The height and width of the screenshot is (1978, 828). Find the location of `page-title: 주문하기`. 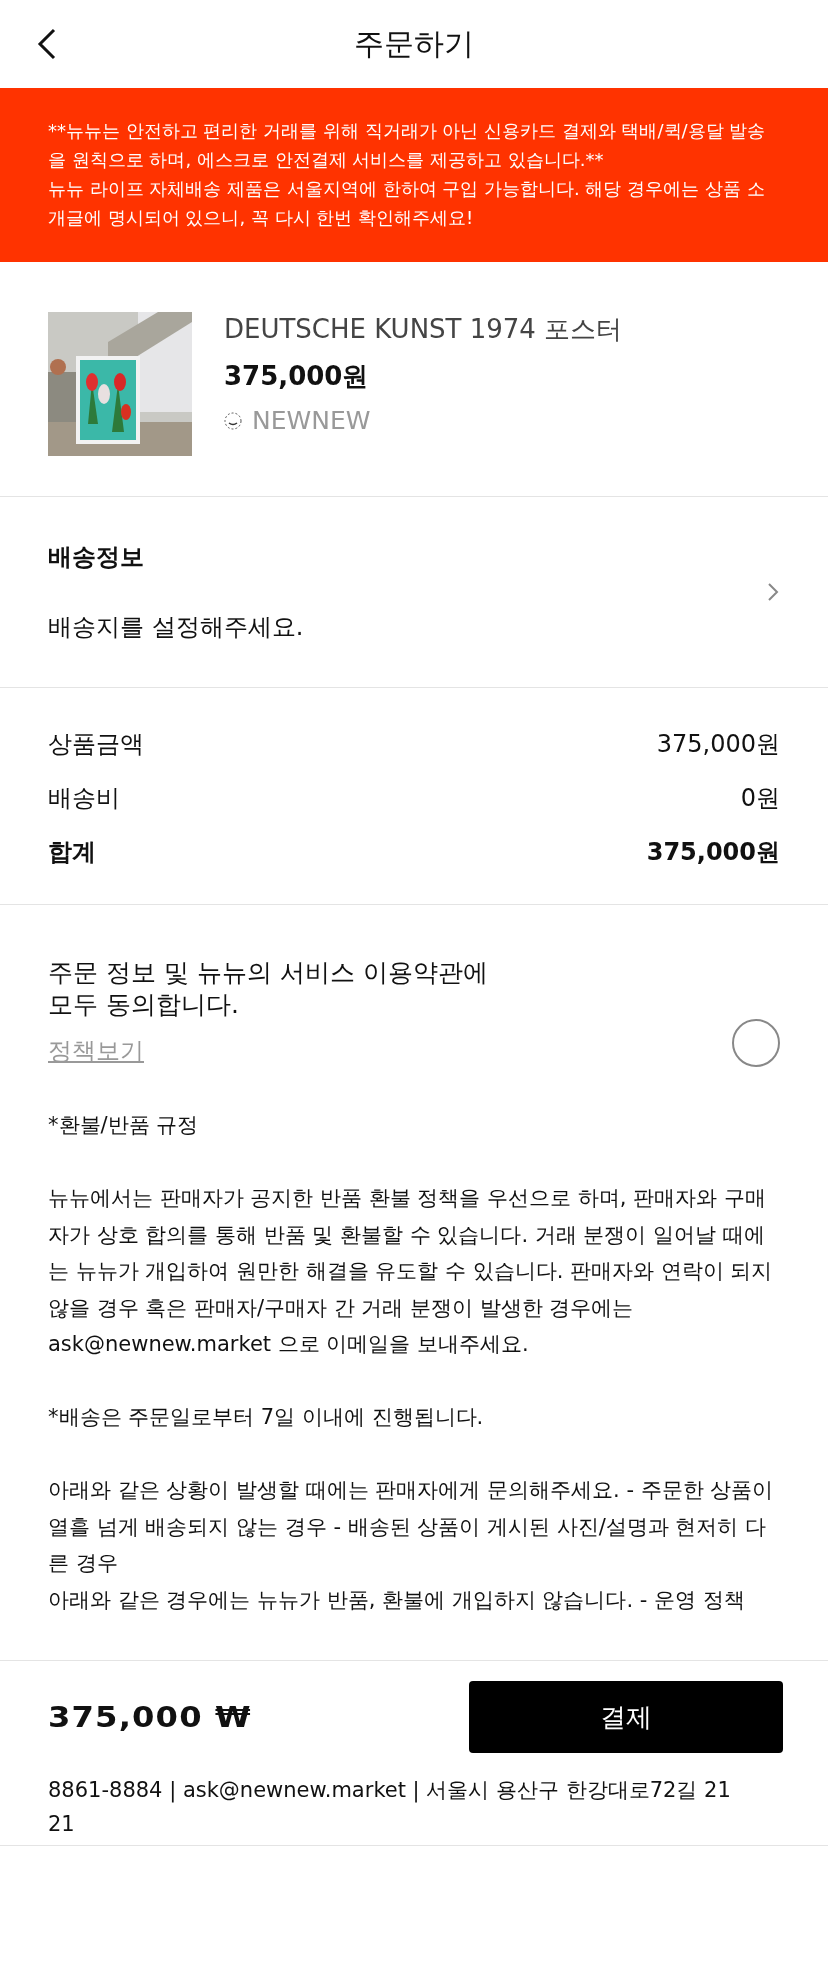

page-title: 주문하기 is located at coordinates (414, 43).